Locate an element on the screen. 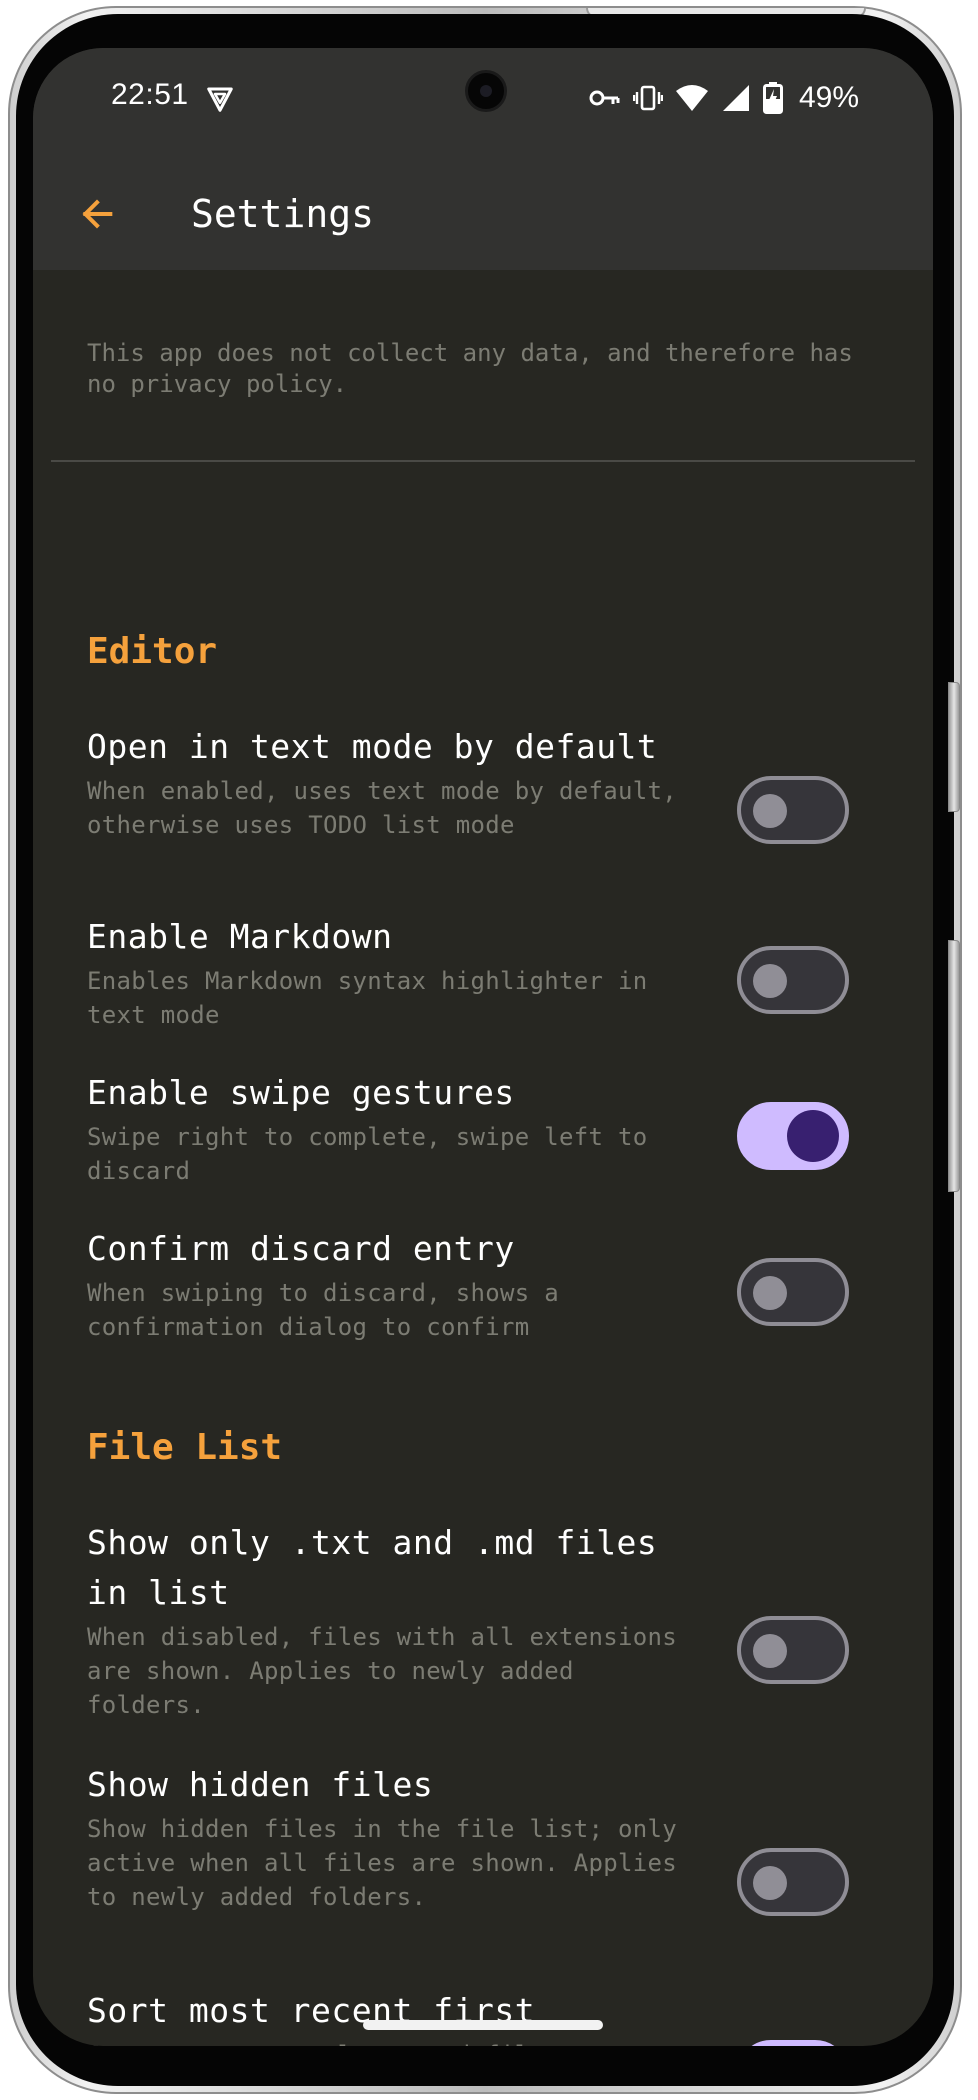 The width and height of the screenshot is (978, 2100). pref-summary: Sorts most recently opened files to is located at coordinates (382, 2042).